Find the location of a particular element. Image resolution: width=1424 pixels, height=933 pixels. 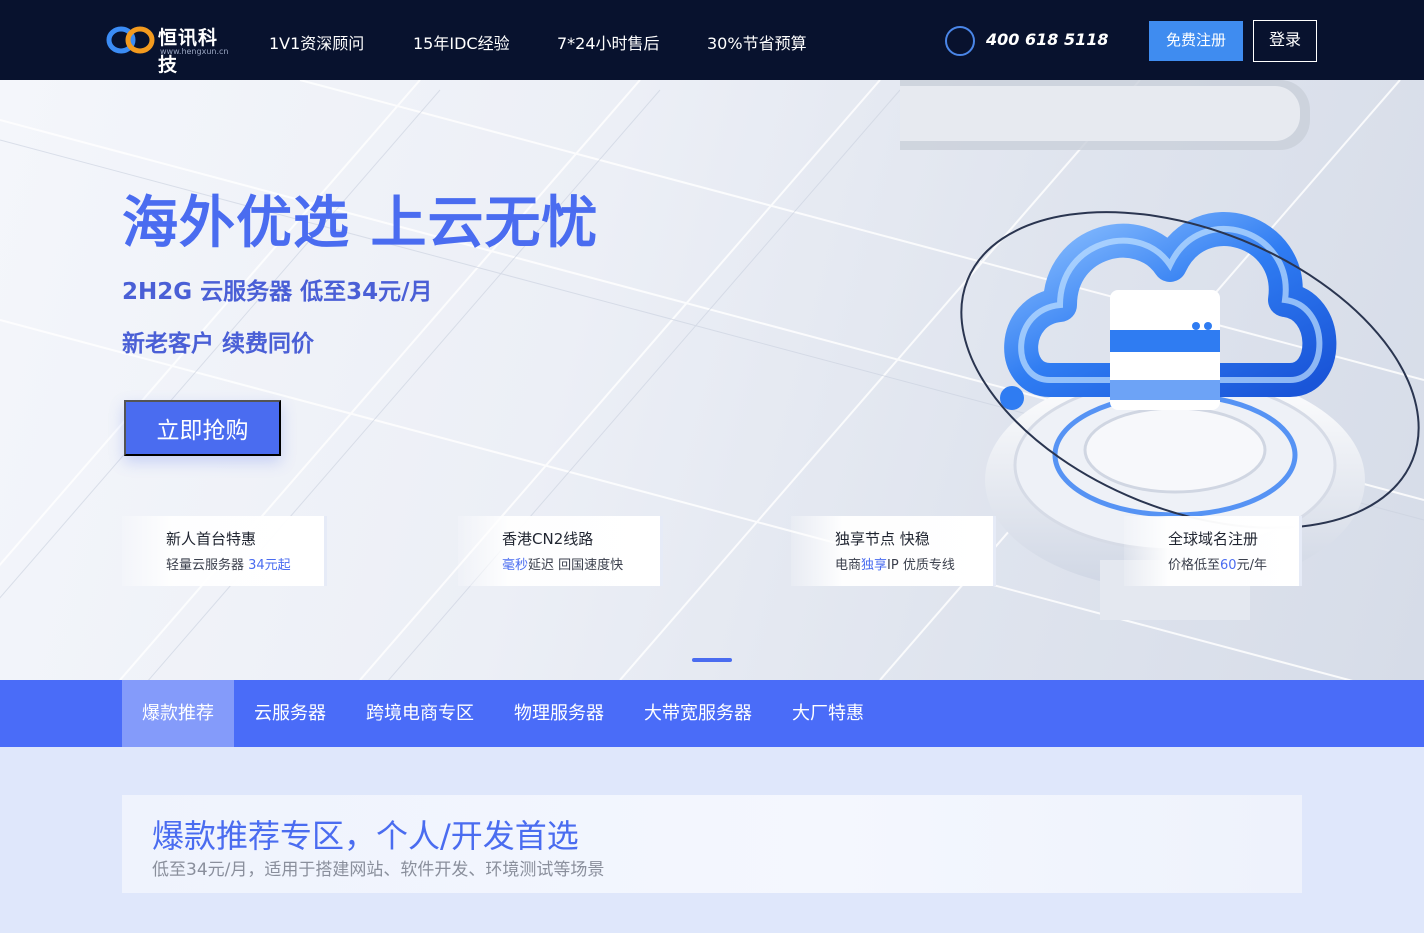

hero-title: 海外优选 上云无忧 is located at coordinates (360, 223).